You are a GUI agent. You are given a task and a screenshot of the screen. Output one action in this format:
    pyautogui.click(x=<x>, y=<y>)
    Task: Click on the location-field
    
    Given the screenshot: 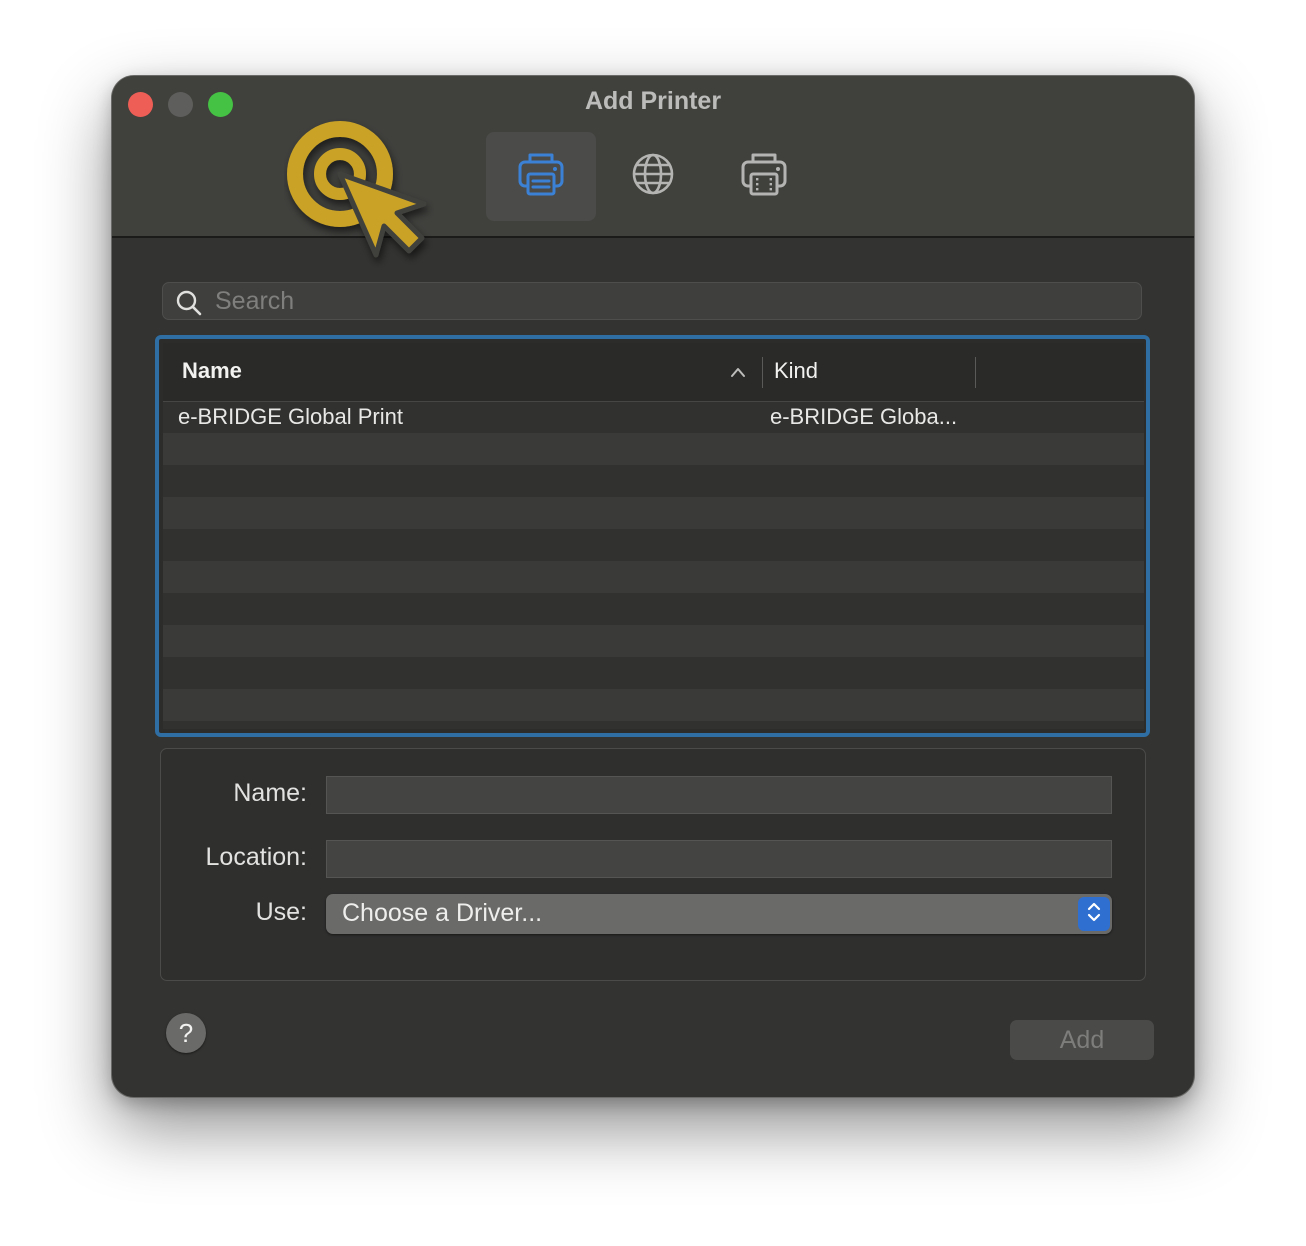 What is the action you would take?
    pyautogui.click(x=719, y=859)
    